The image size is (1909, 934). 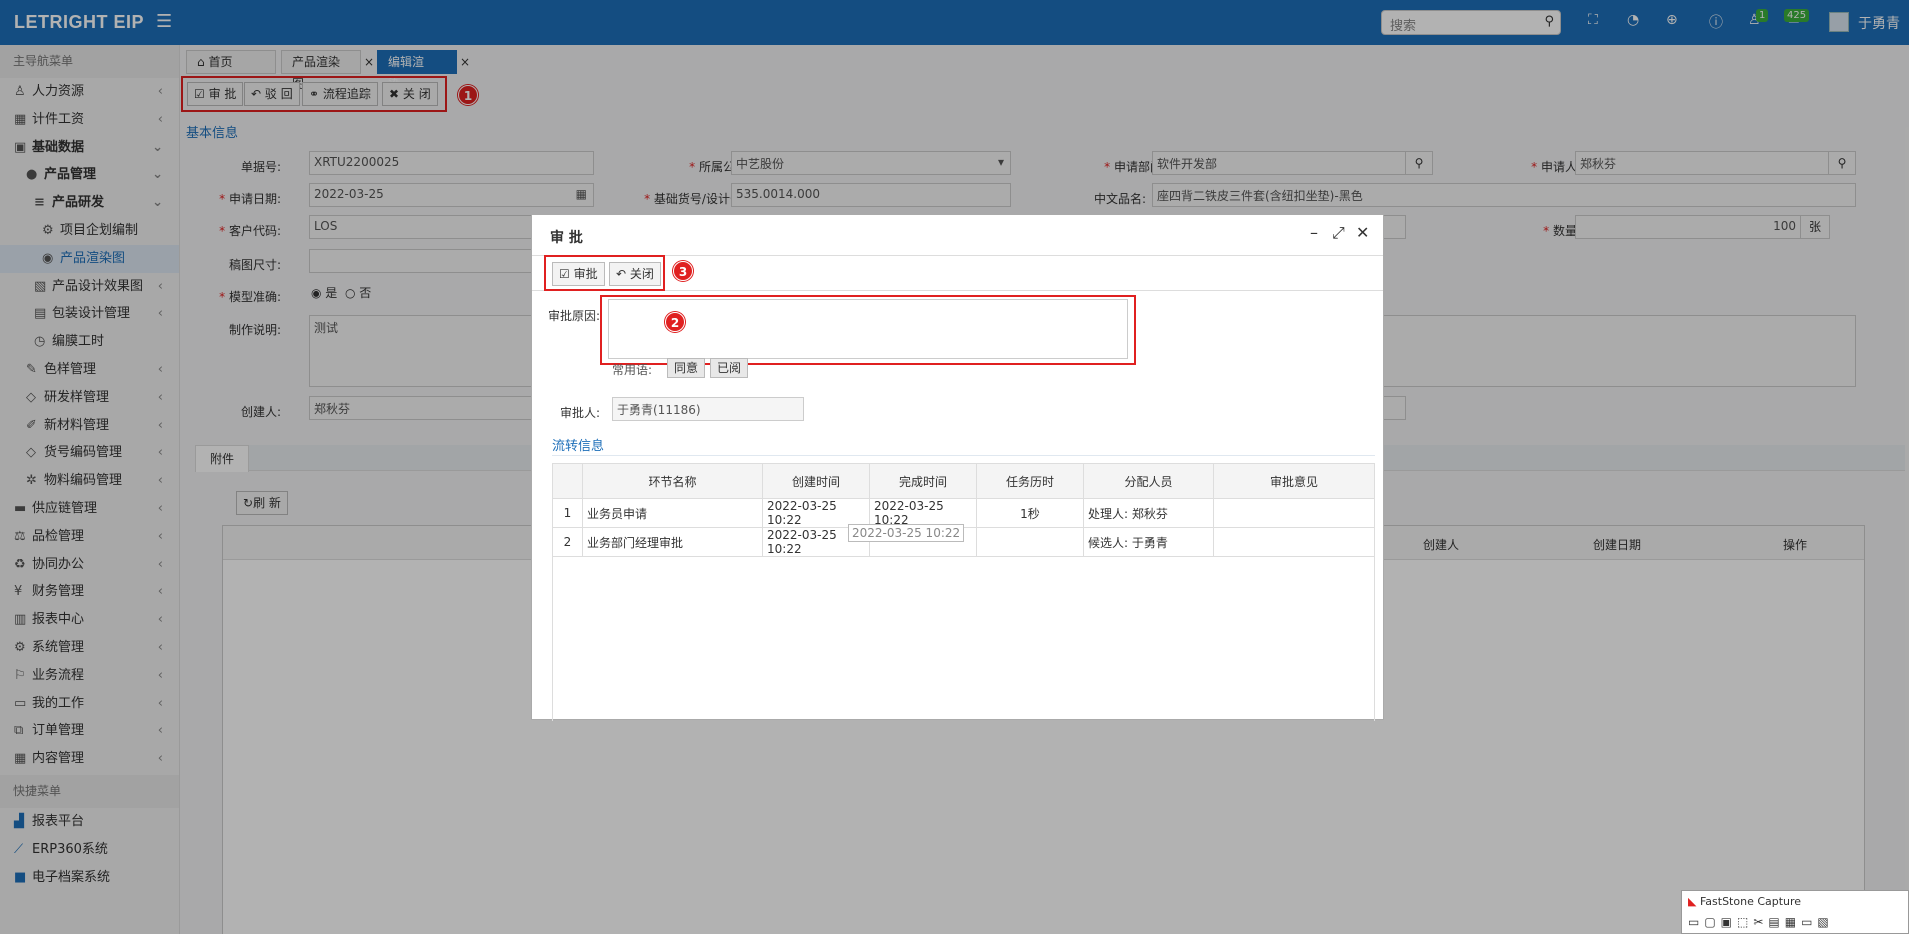 I want to click on flow-title: 流转信息, so click(x=578, y=446).